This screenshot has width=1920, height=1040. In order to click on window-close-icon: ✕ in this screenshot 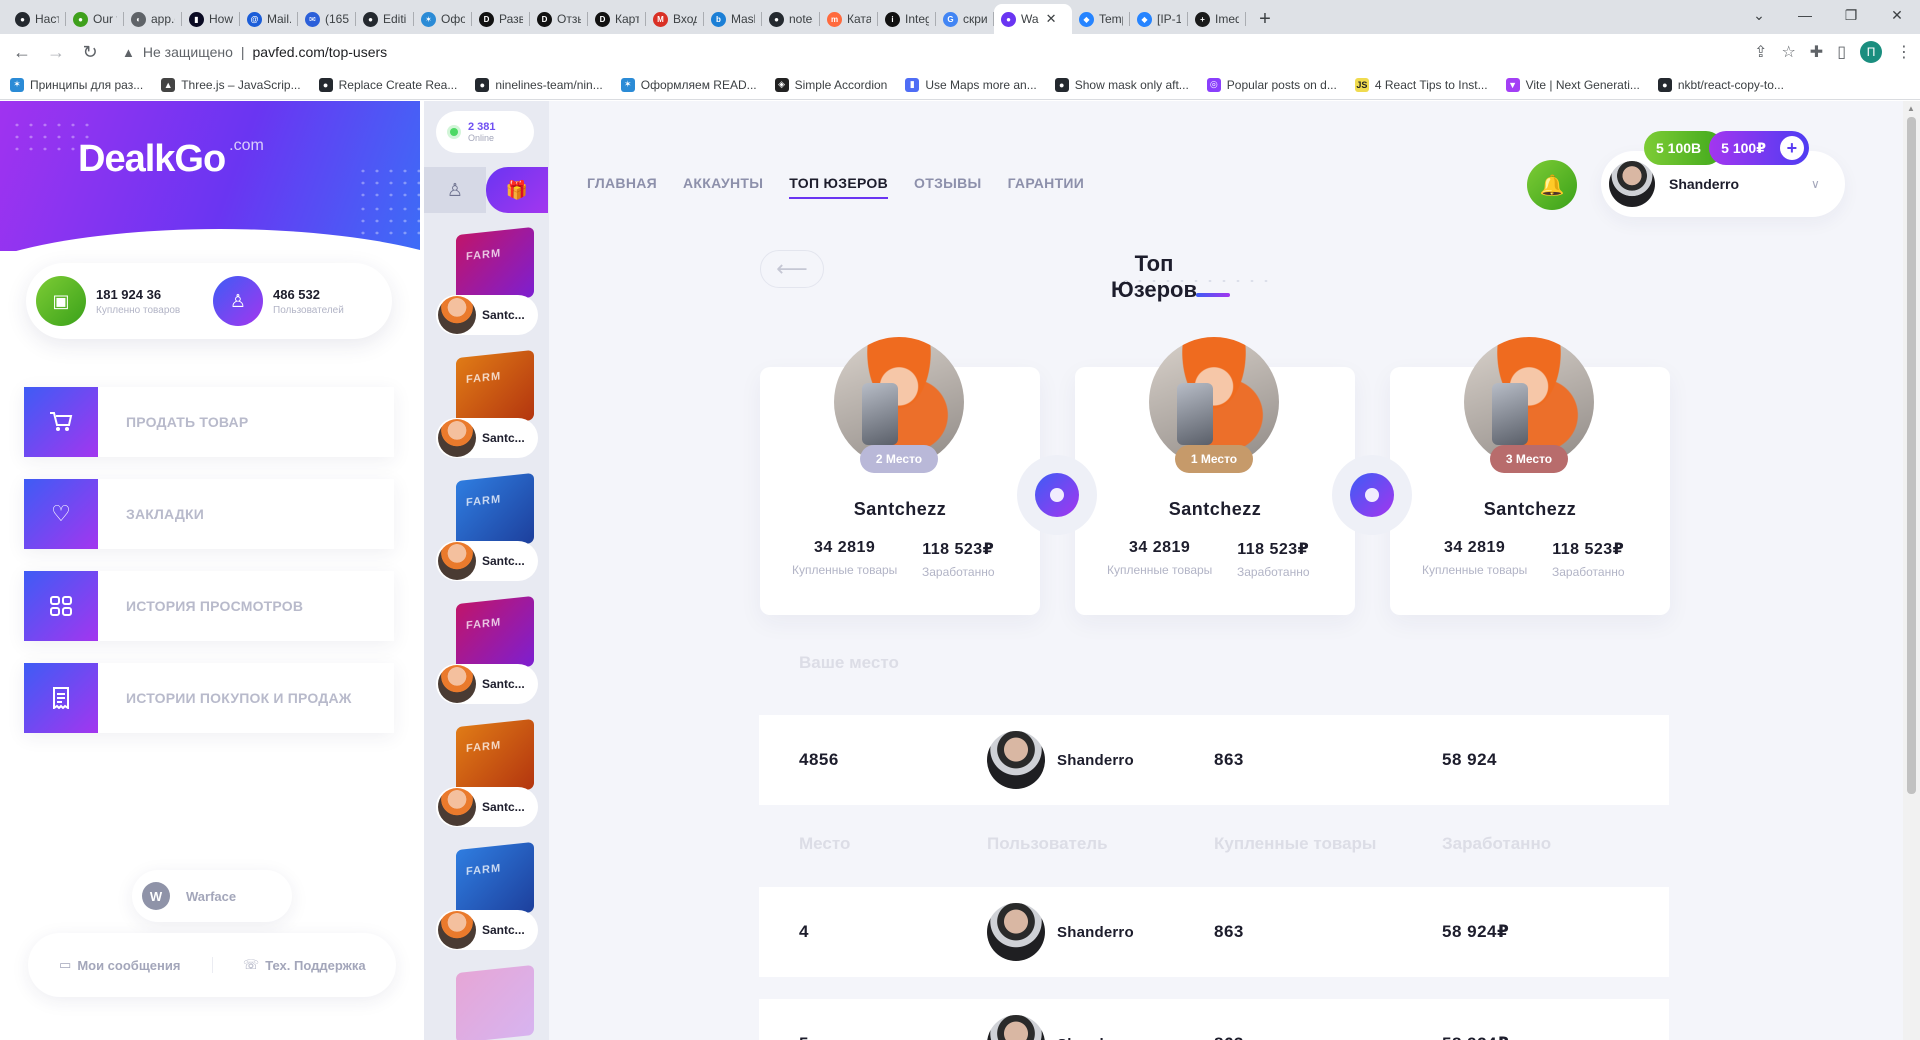, I will do `click(1897, 15)`.